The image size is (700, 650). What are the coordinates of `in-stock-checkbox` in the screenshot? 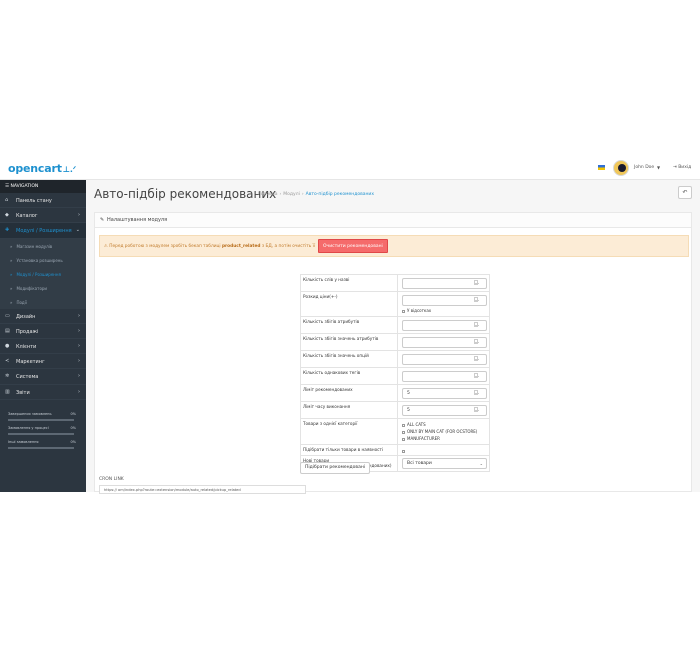 It's located at (404, 450).